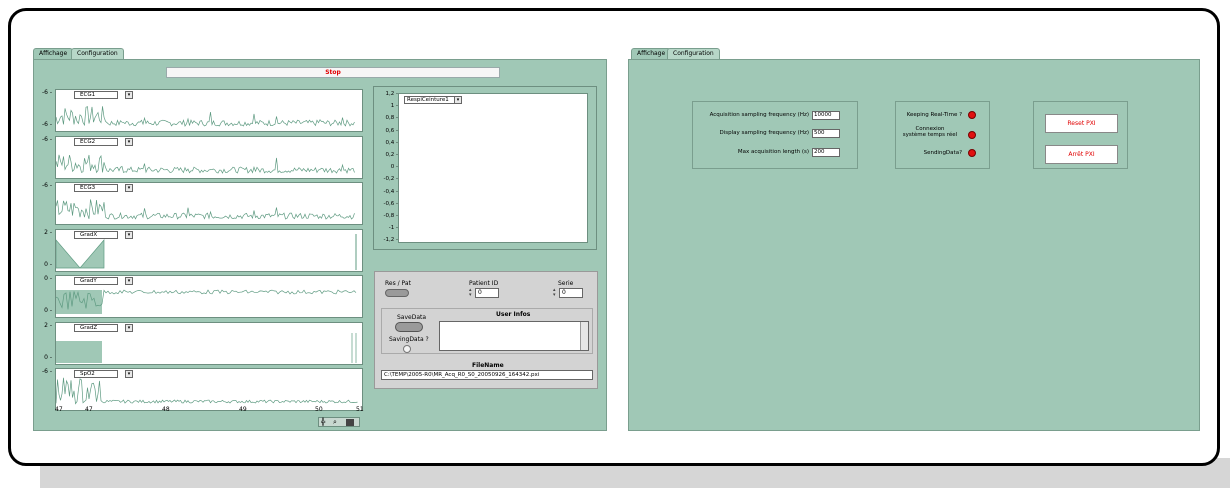  What do you see at coordinates (209, 296) in the screenshot?
I see `strip-chart-grady: GradY ▾` at bounding box center [209, 296].